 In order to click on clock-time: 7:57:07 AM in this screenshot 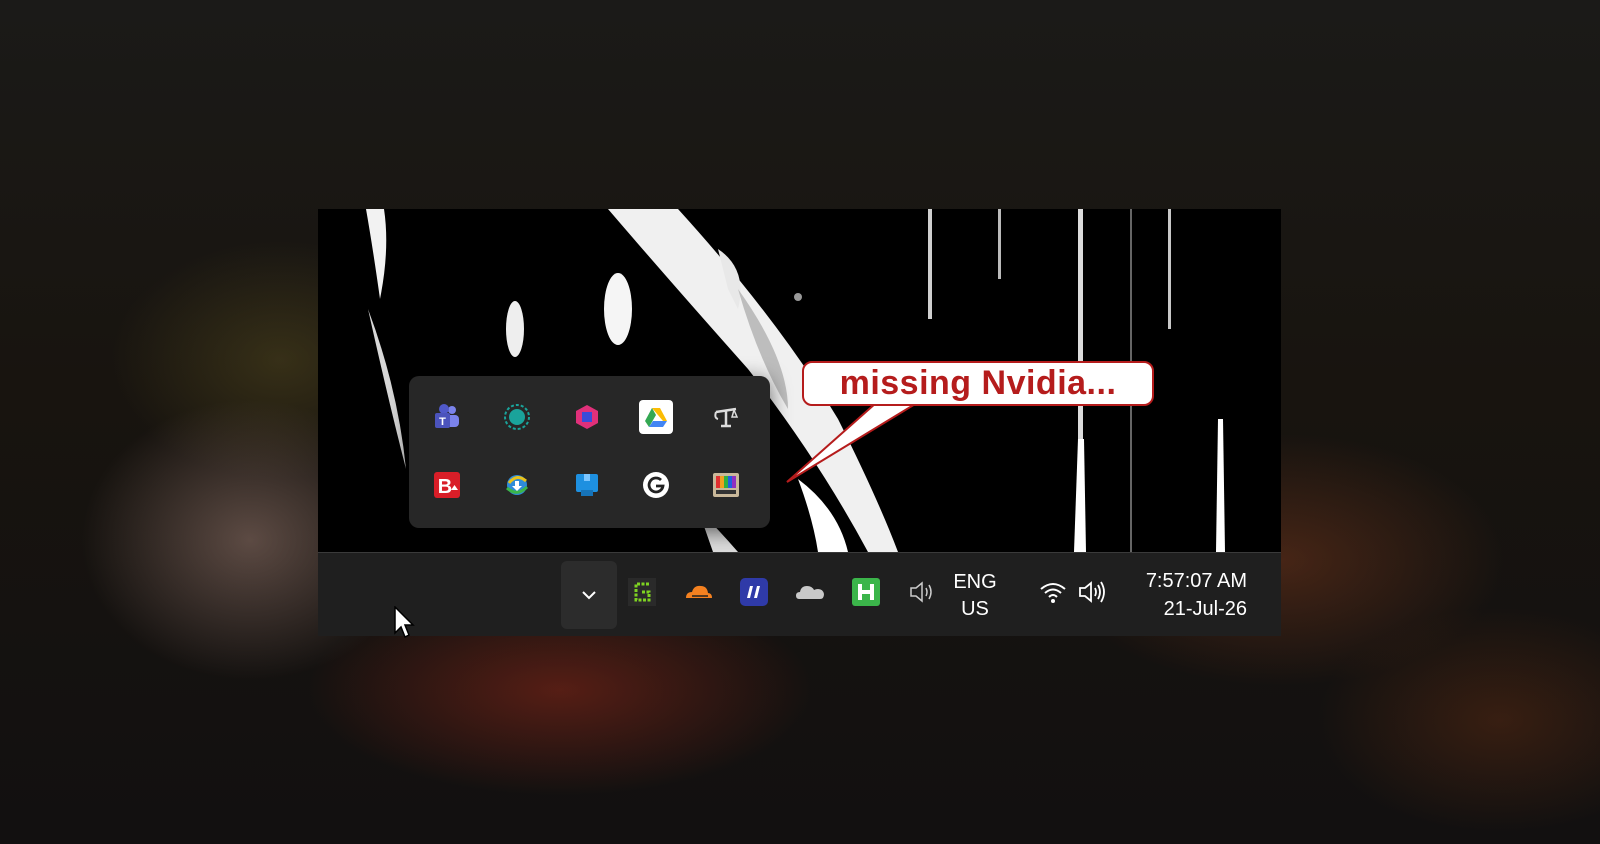, I will do `click(1196, 581)`.